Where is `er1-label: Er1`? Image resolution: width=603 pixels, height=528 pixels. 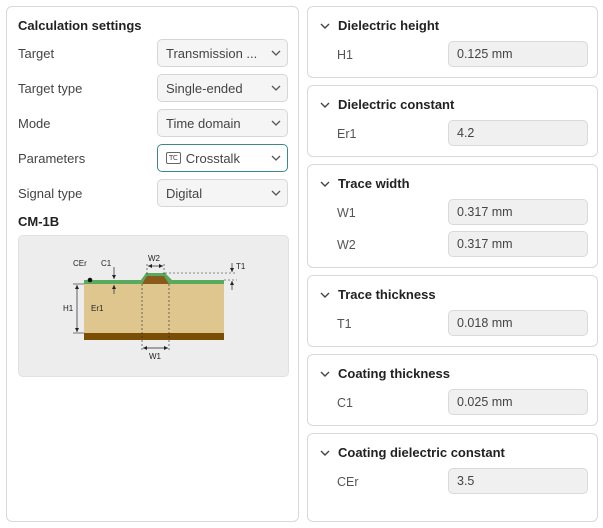 er1-label: Er1 is located at coordinates (97, 308).